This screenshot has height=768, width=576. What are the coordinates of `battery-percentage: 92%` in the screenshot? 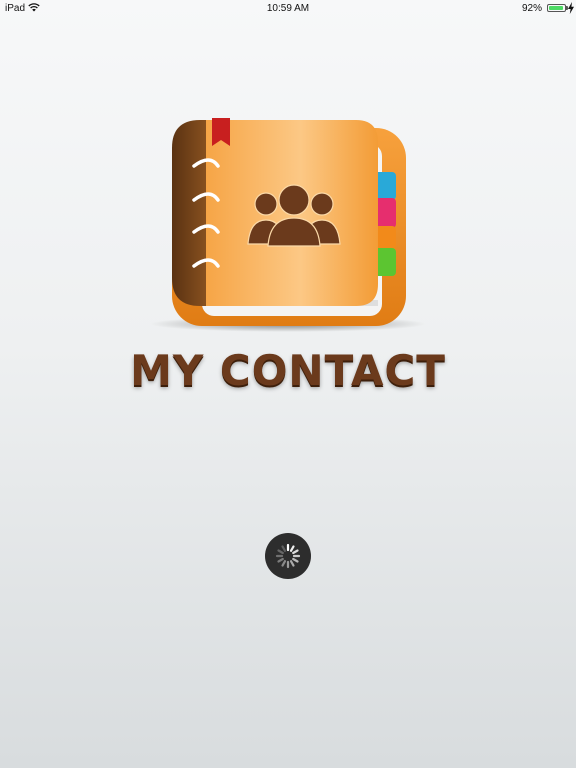 It's located at (531, 8).